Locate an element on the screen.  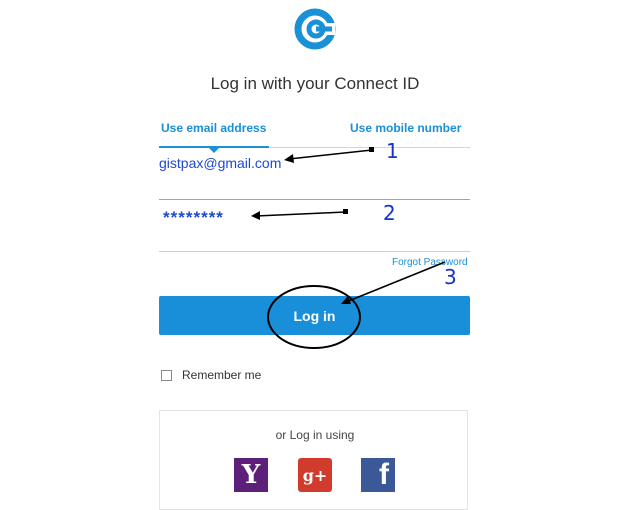
tab-email: Use email address is located at coordinates (213, 128).